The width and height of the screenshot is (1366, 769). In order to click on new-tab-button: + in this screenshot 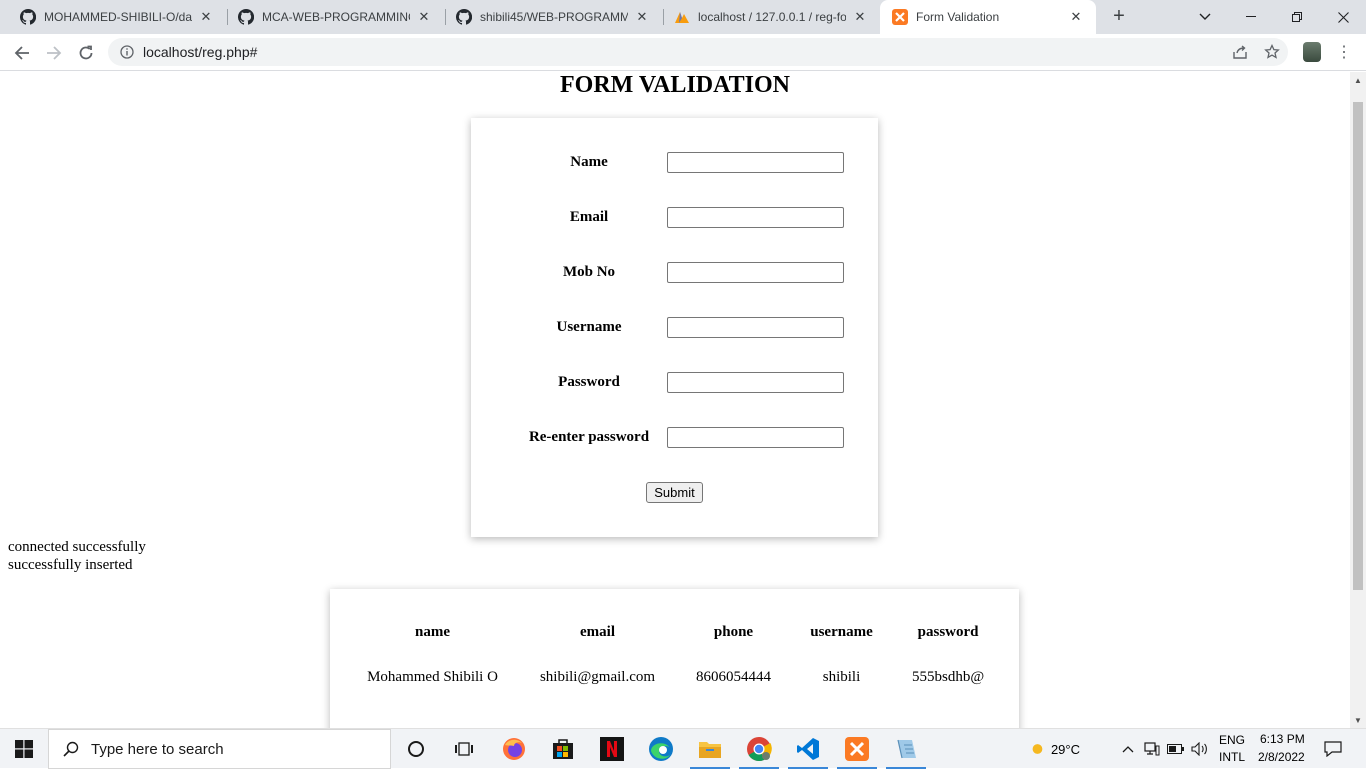, I will do `click(1119, 16)`.